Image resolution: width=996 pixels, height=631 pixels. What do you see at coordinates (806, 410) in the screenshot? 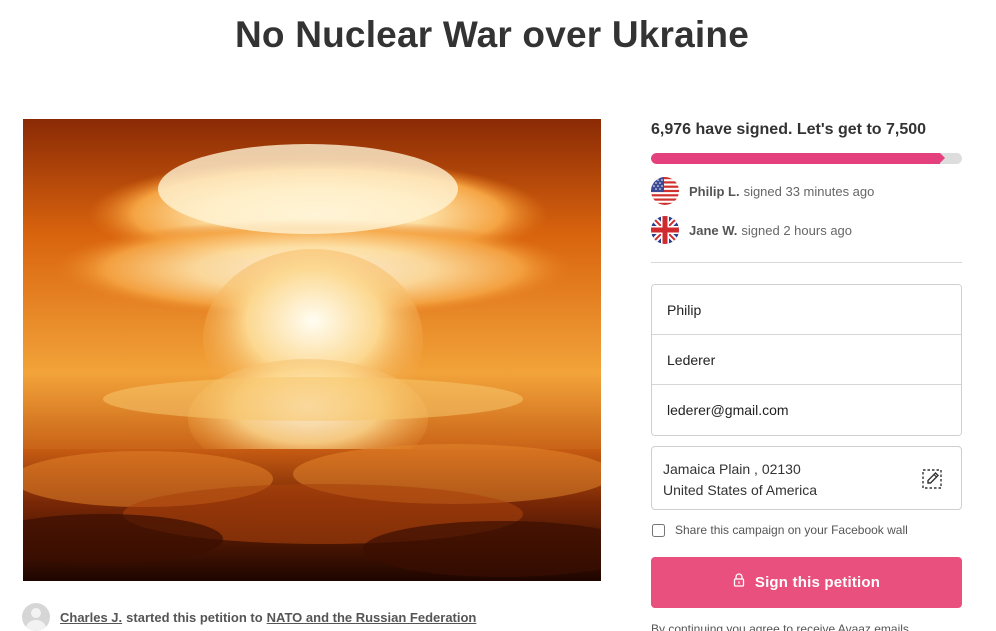
I see `email-field` at bounding box center [806, 410].